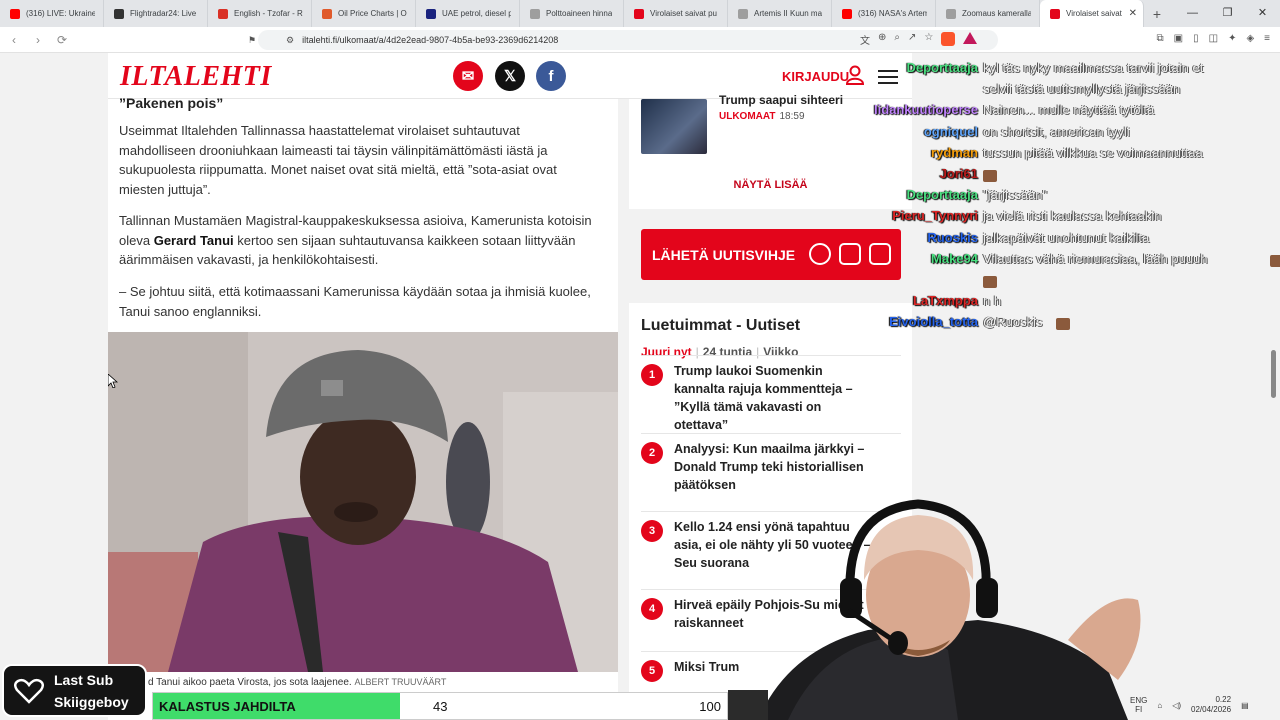 The height and width of the screenshot is (720, 1280). Describe the element at coordinates (468, 76) in the screenshot. I see `email-share-icon: ✉` at that location.